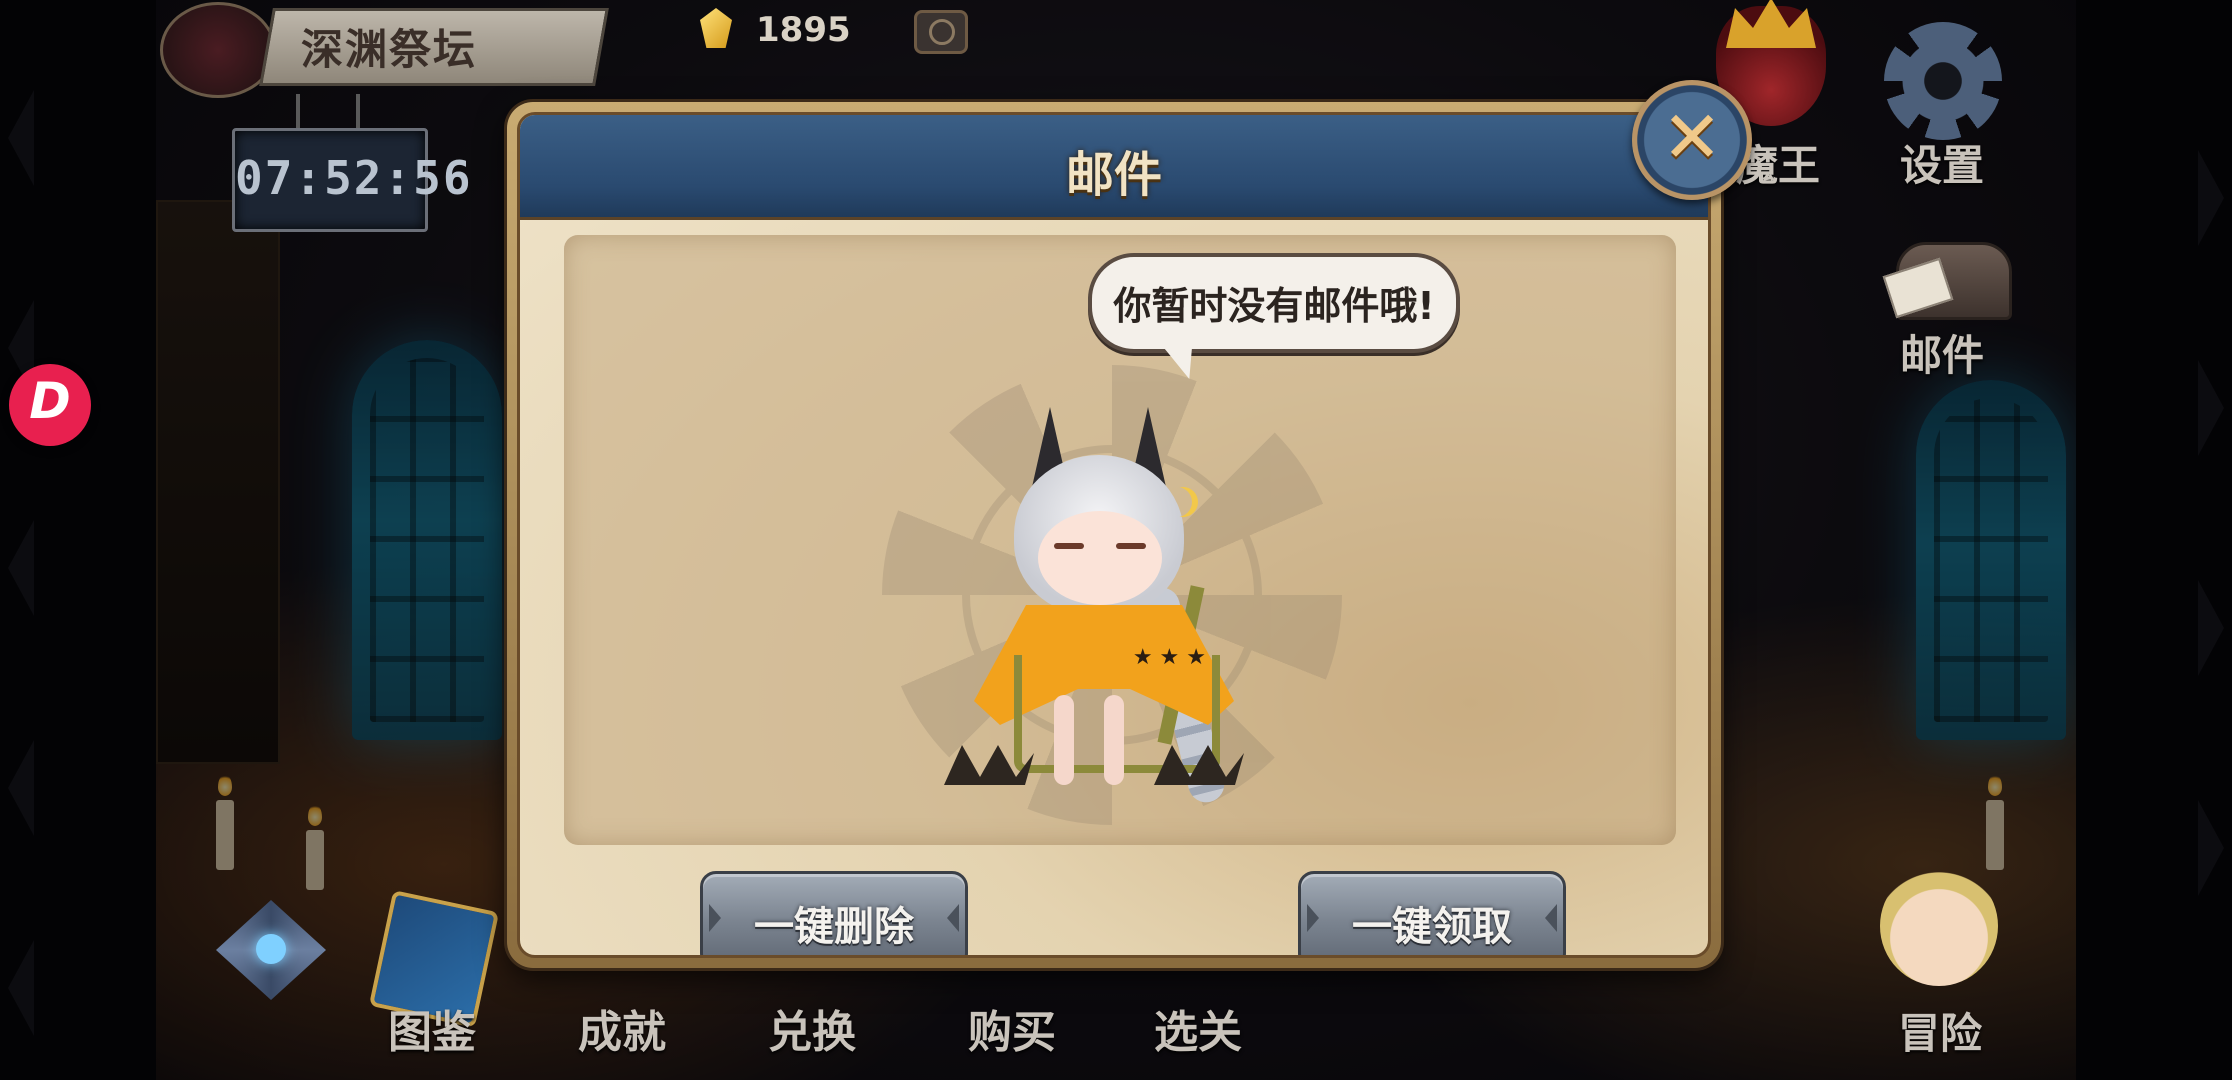  Describe the element at coordinates (1100, 558) in the screenshot. I see `mascot-face` at that location.